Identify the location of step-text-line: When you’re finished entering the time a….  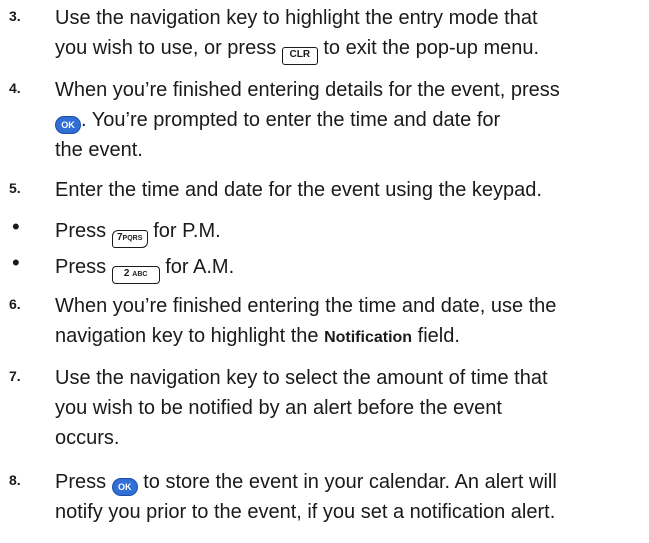
(306, 306).